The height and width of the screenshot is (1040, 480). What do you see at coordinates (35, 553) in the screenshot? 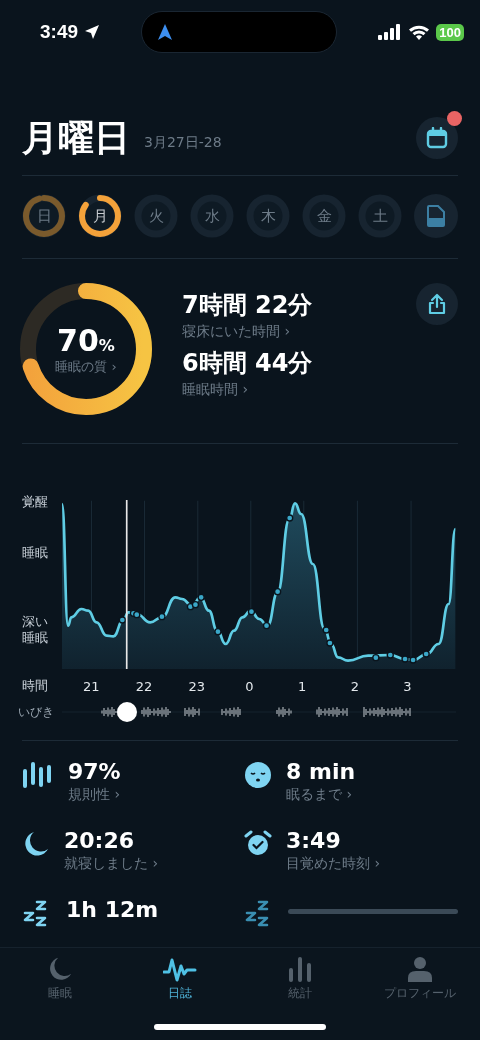
I see `y-axis-label: 睡眠` at bounding box center [35, 553].